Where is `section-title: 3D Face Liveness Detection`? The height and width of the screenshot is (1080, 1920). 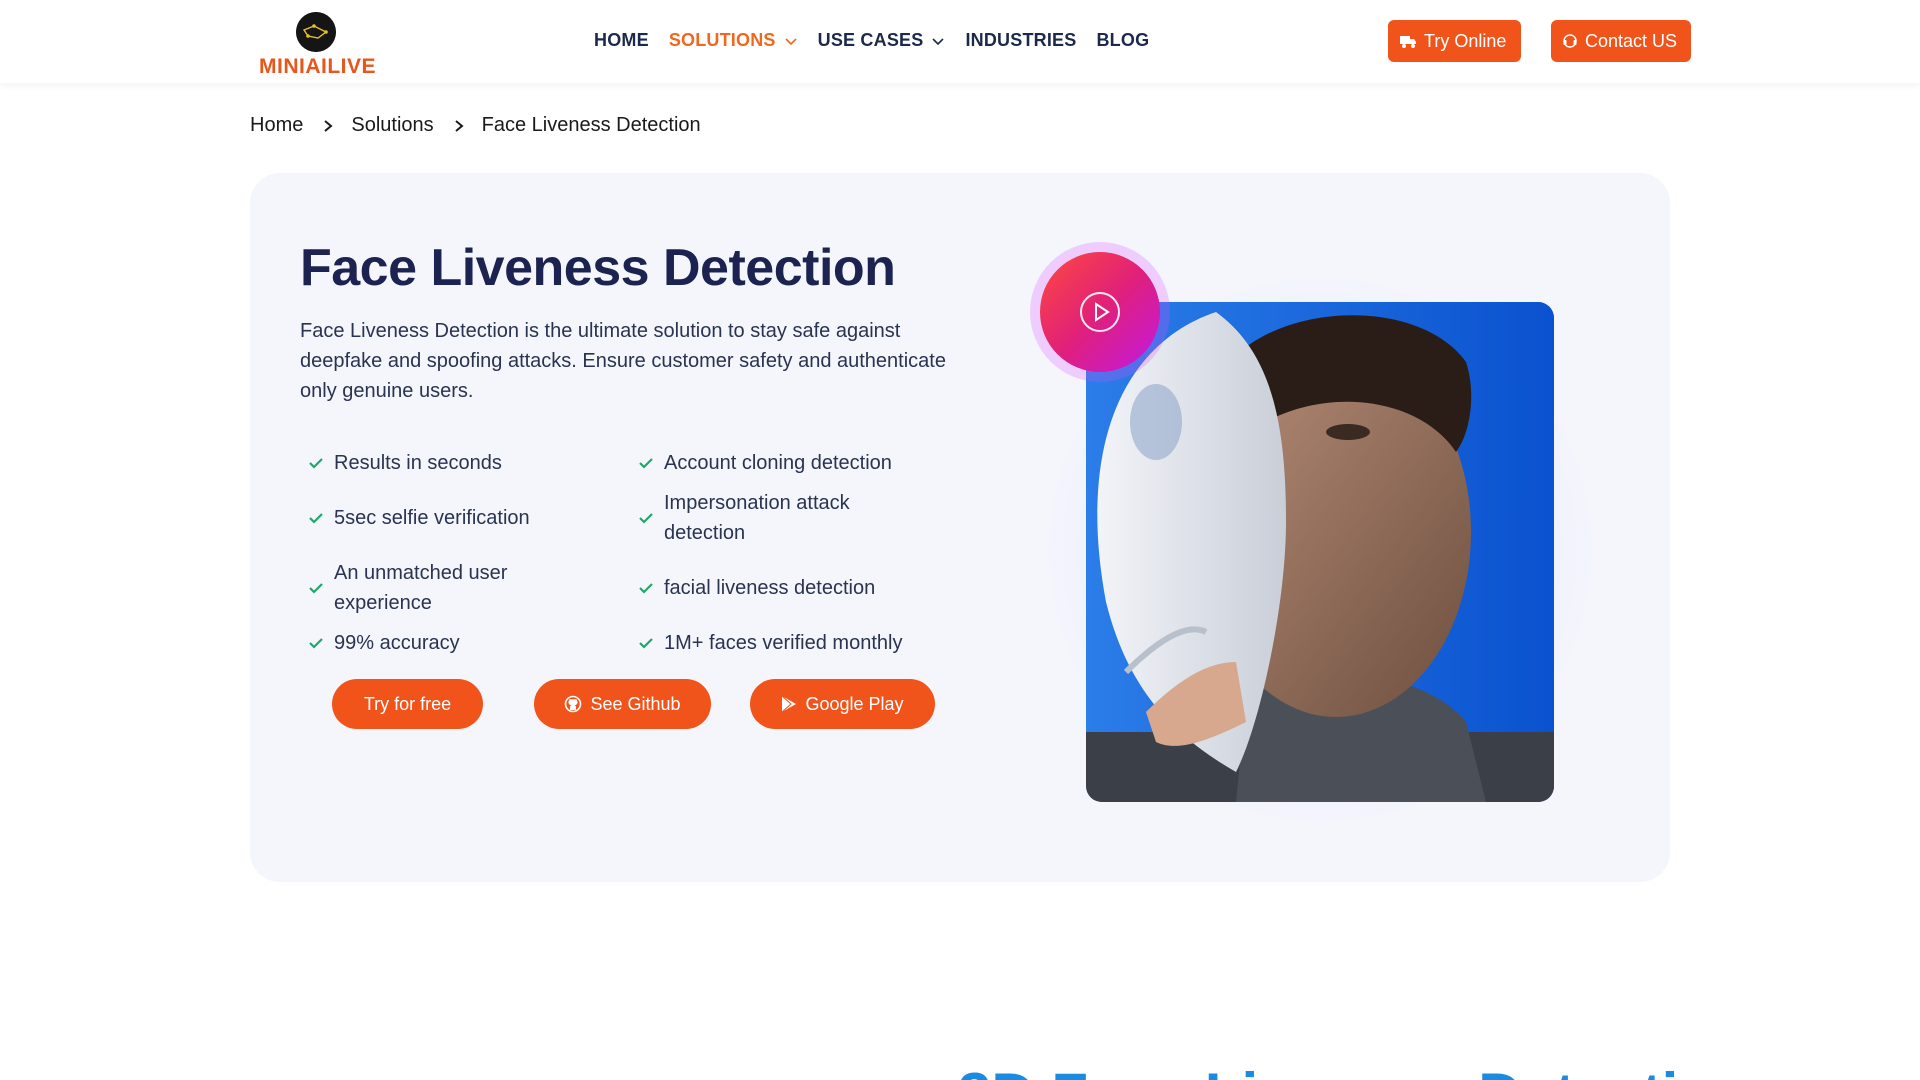 section-title: 3D Face Liveness Detection is located at coordinates (1355, 1070).